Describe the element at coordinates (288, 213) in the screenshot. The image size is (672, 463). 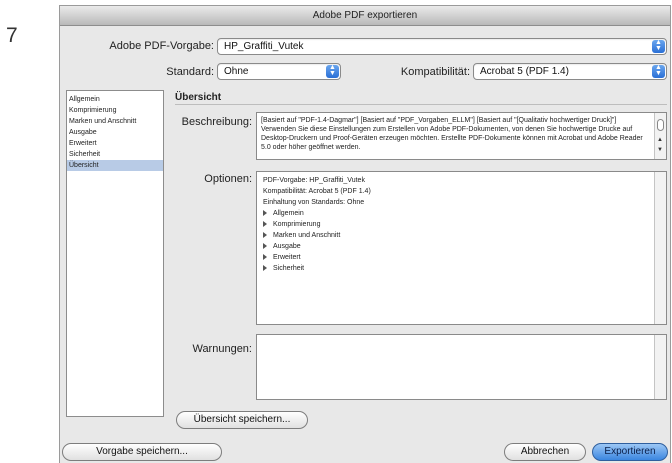
I see `option-group-label: Allgemein` at that location.